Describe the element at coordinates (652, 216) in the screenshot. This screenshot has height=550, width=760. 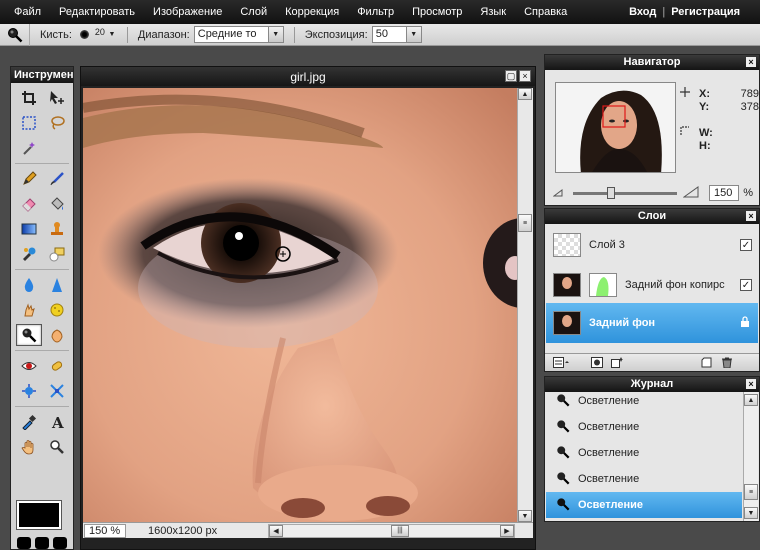
I see `layers-titlebar: Слои ×` at that location.